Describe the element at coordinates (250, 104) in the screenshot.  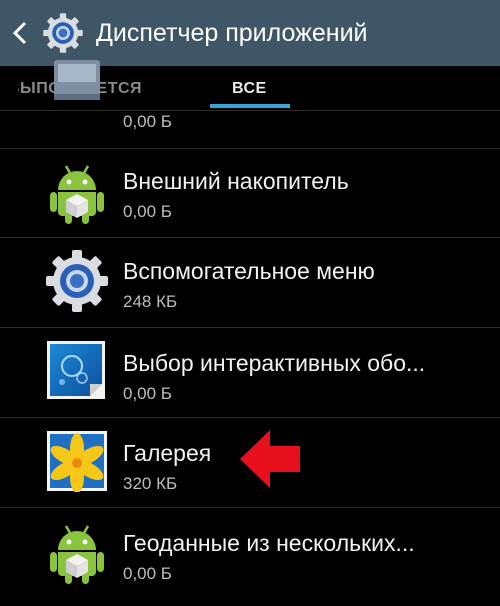
I see `list-item: 0,00 Б` at that location.